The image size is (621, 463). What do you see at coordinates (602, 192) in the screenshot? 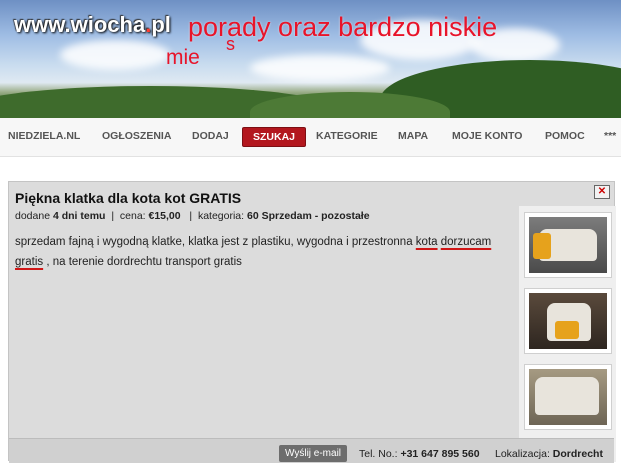
I see `close-icon: ✕` at bounding box center [602, 192].